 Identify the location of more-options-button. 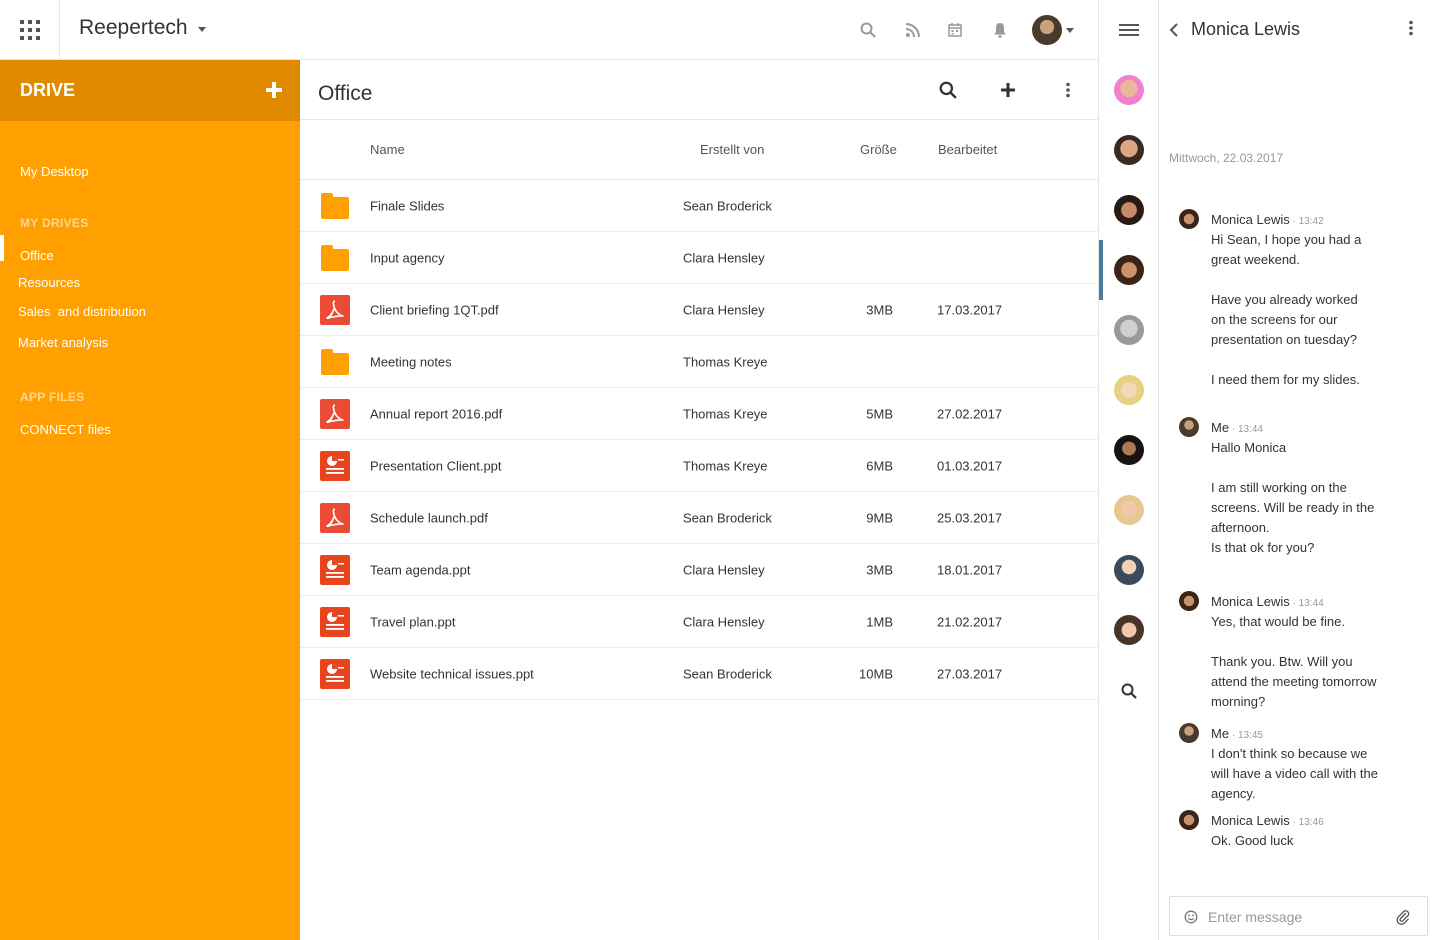
(1068, 90).